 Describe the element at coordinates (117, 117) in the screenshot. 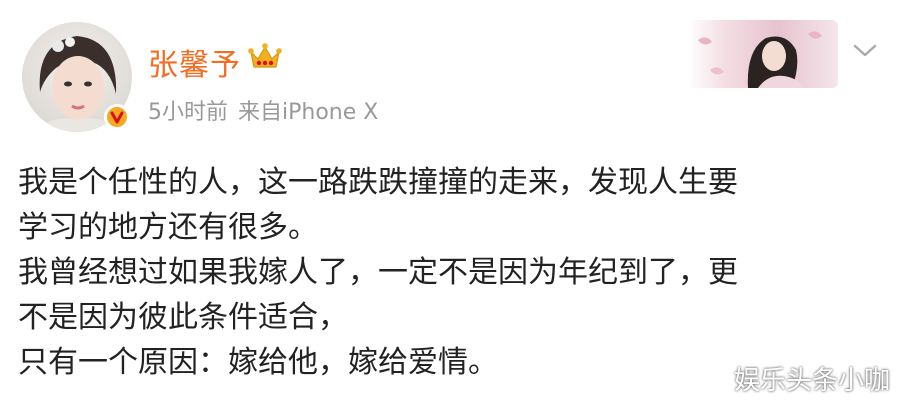

I see `verified-v-icon` at that location.